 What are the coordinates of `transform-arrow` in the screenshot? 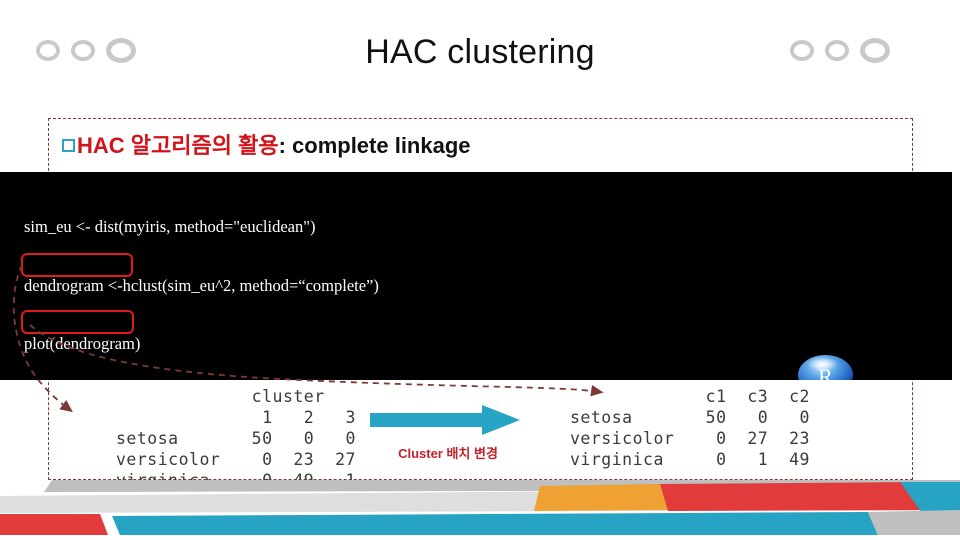 It's located at (445, 420).